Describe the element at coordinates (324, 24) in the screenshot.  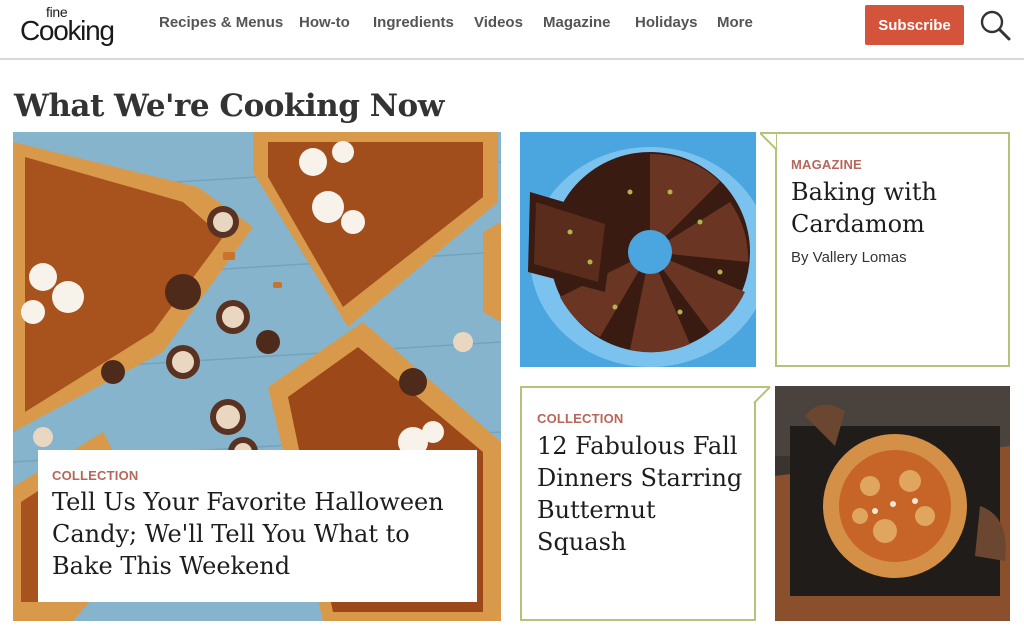
I see `nav-how-to: How-to` at that location.